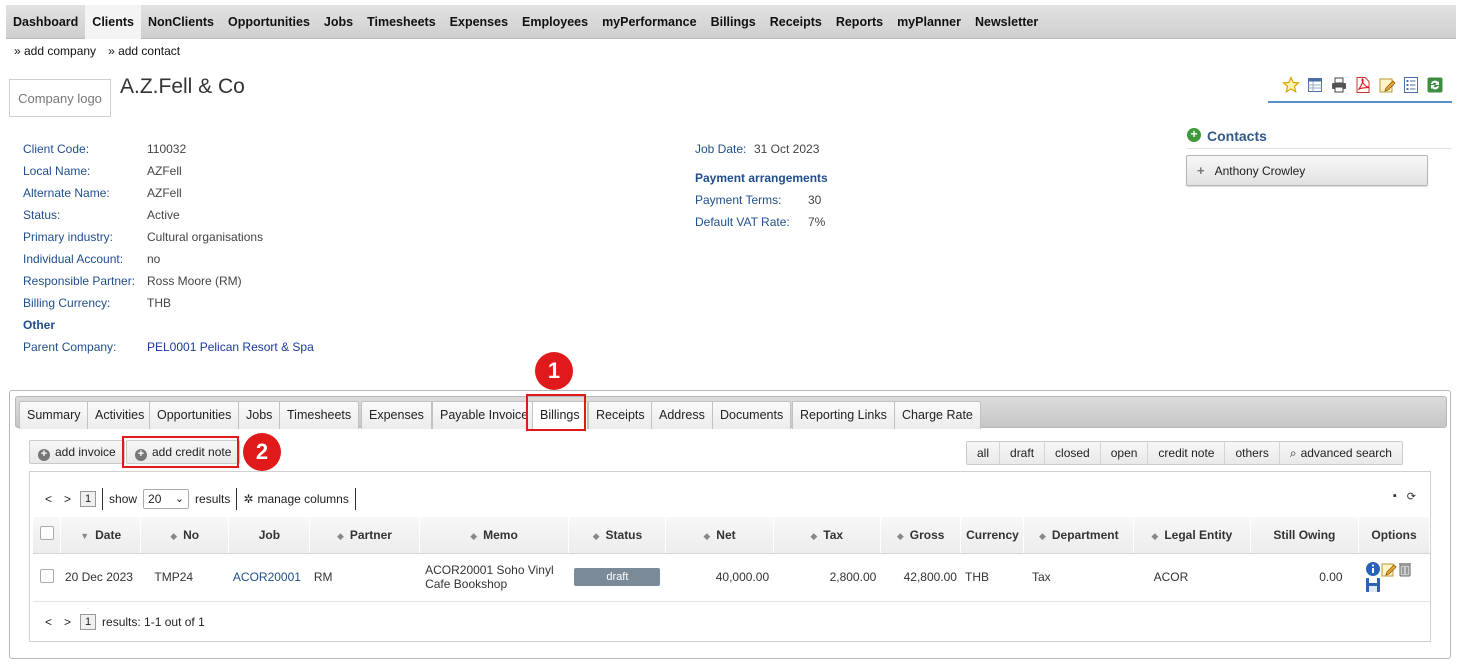  I want to click on col-no: ◆ No, so click(185, 535).